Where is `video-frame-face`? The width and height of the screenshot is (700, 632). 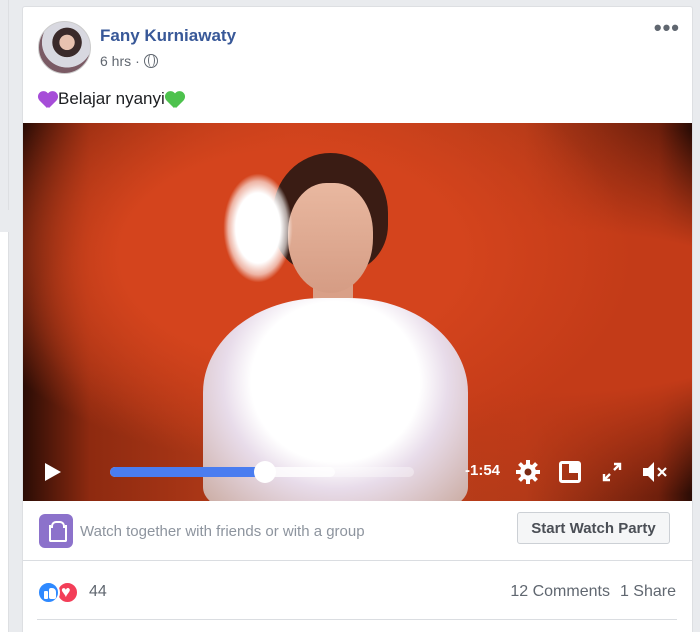
video-frame-face is located at coordinates (330, 238).